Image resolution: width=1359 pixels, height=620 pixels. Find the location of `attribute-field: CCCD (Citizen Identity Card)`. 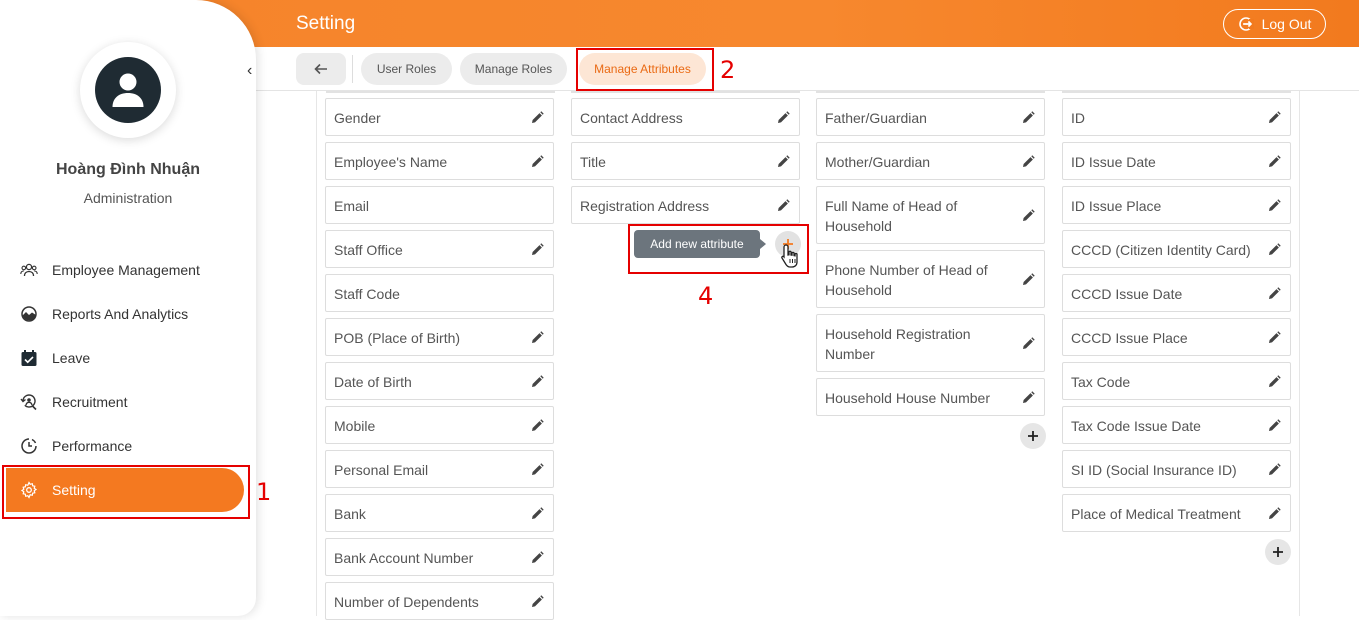

attribute-field: CCCD (Citizen Identity Card) is located at coordinates (1176, 249).